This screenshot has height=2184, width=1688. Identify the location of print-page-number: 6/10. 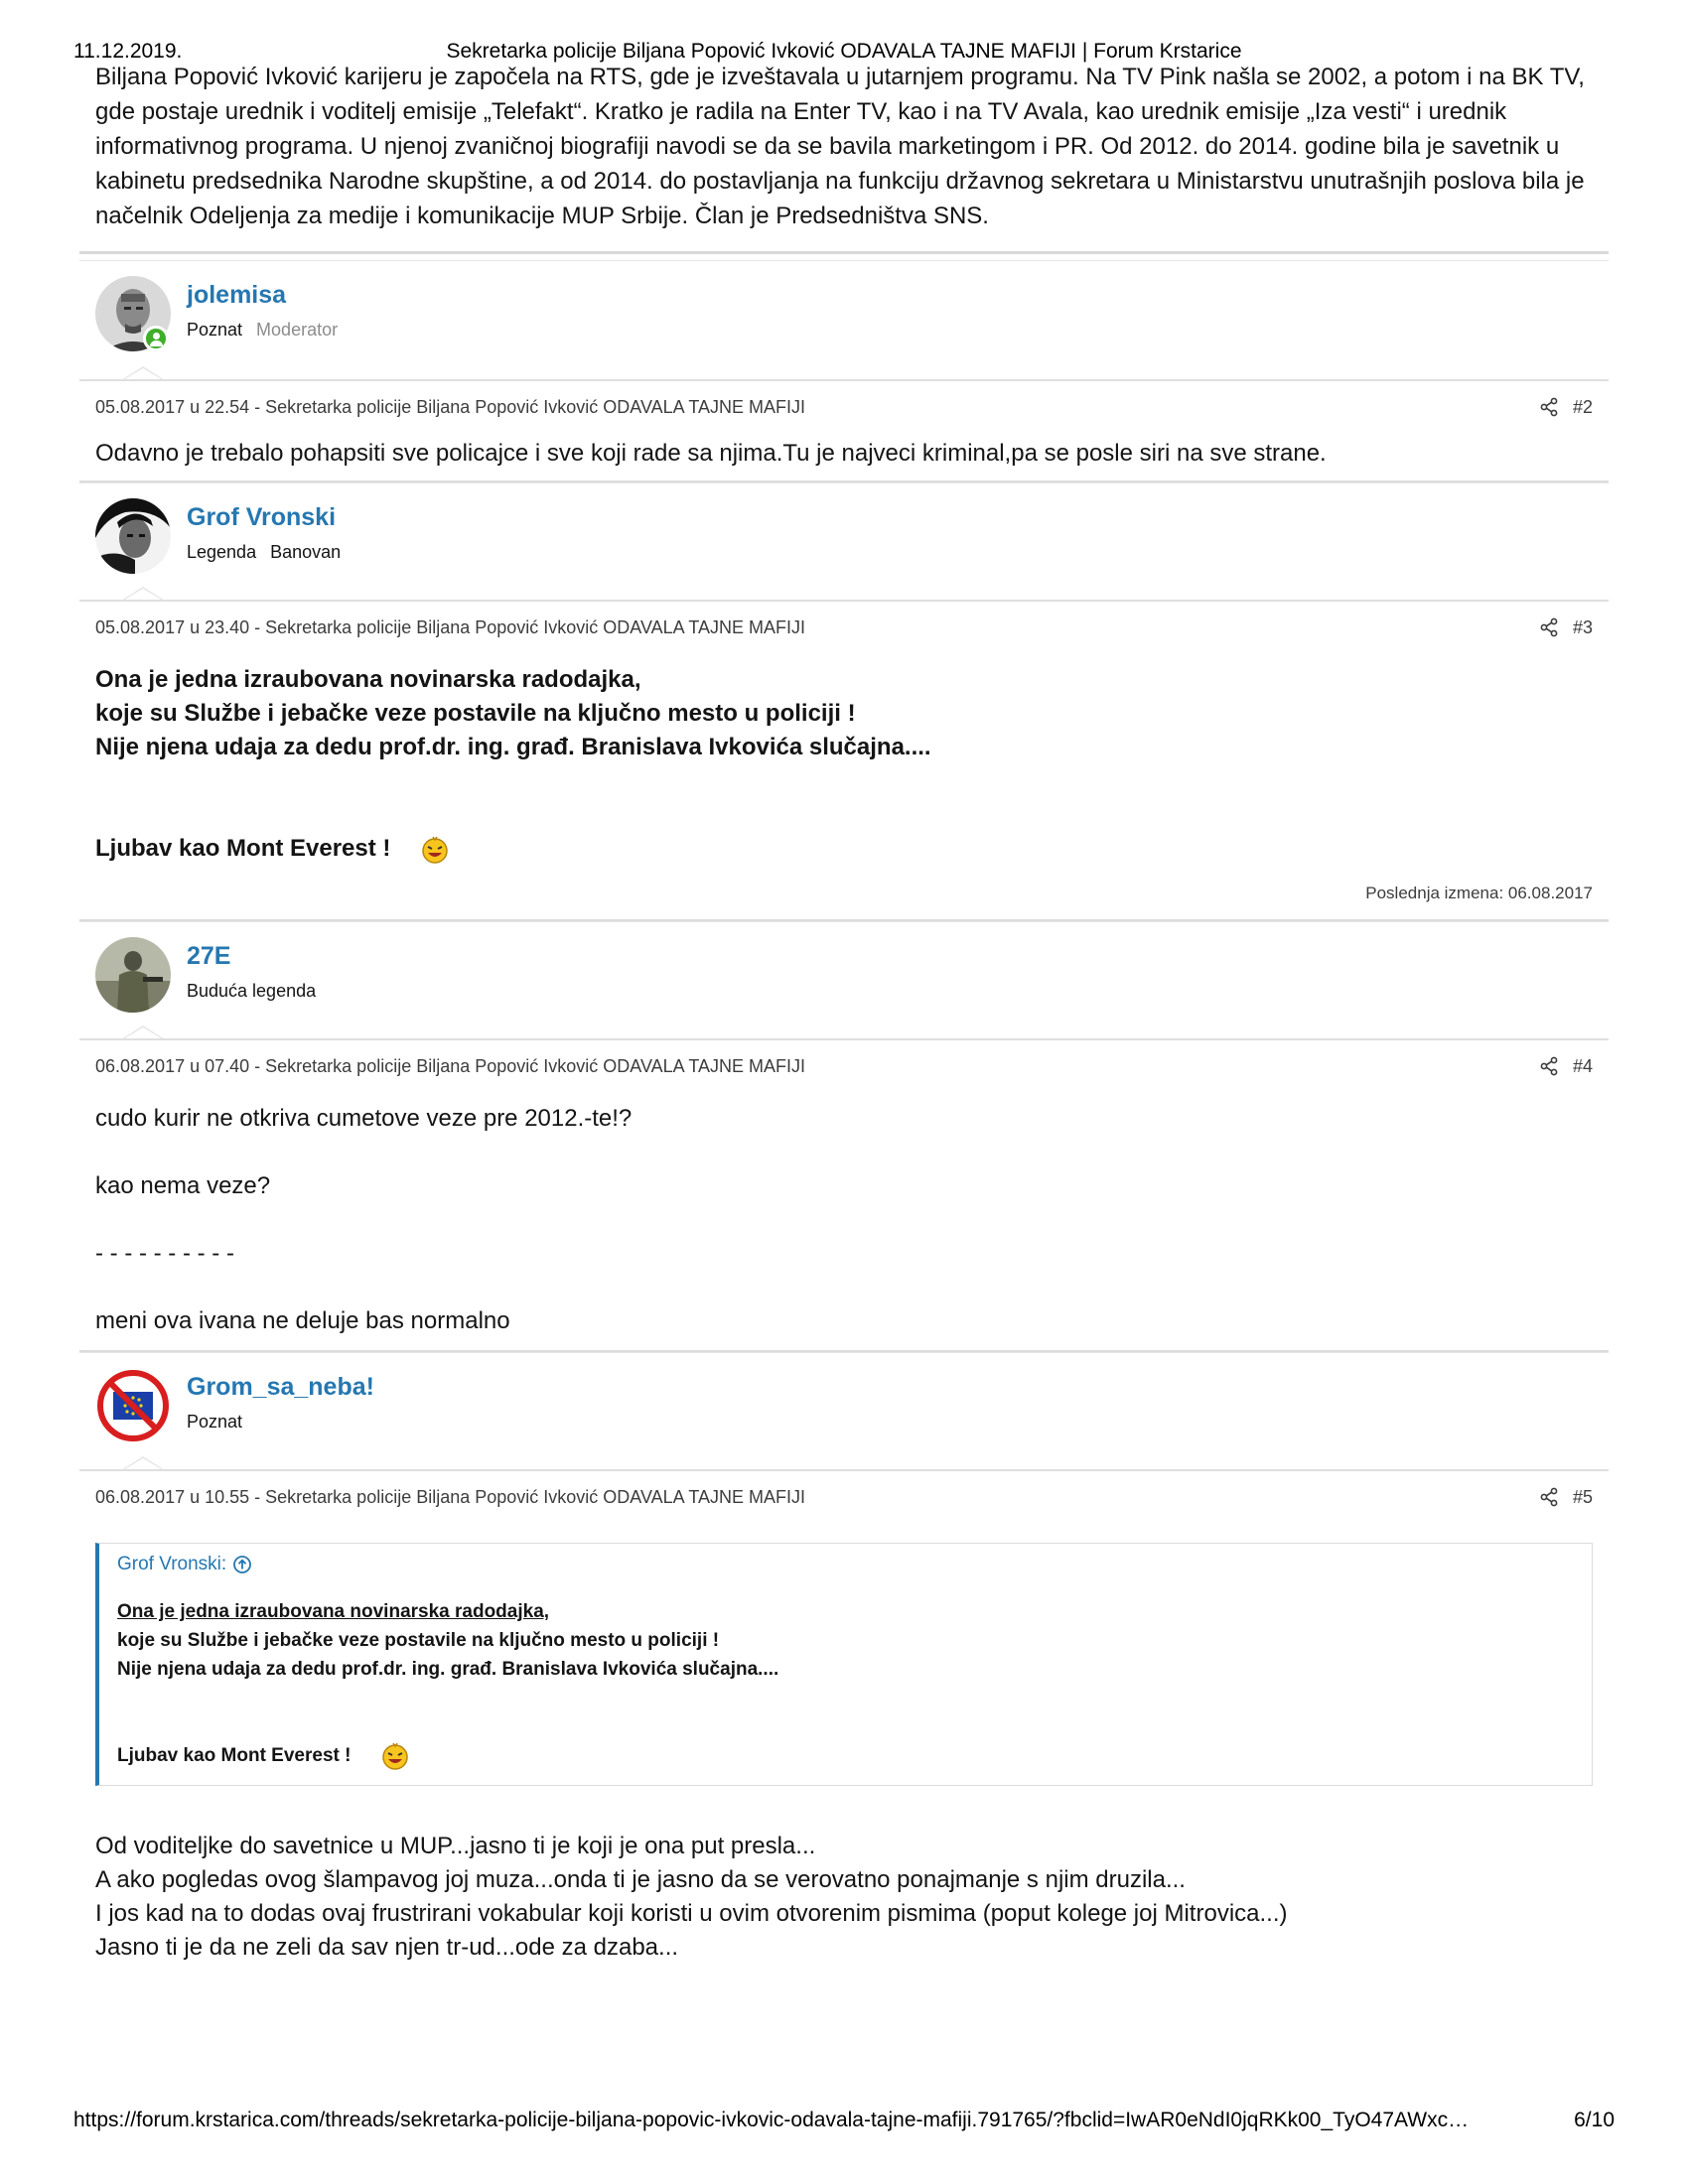
(1594, 2120).